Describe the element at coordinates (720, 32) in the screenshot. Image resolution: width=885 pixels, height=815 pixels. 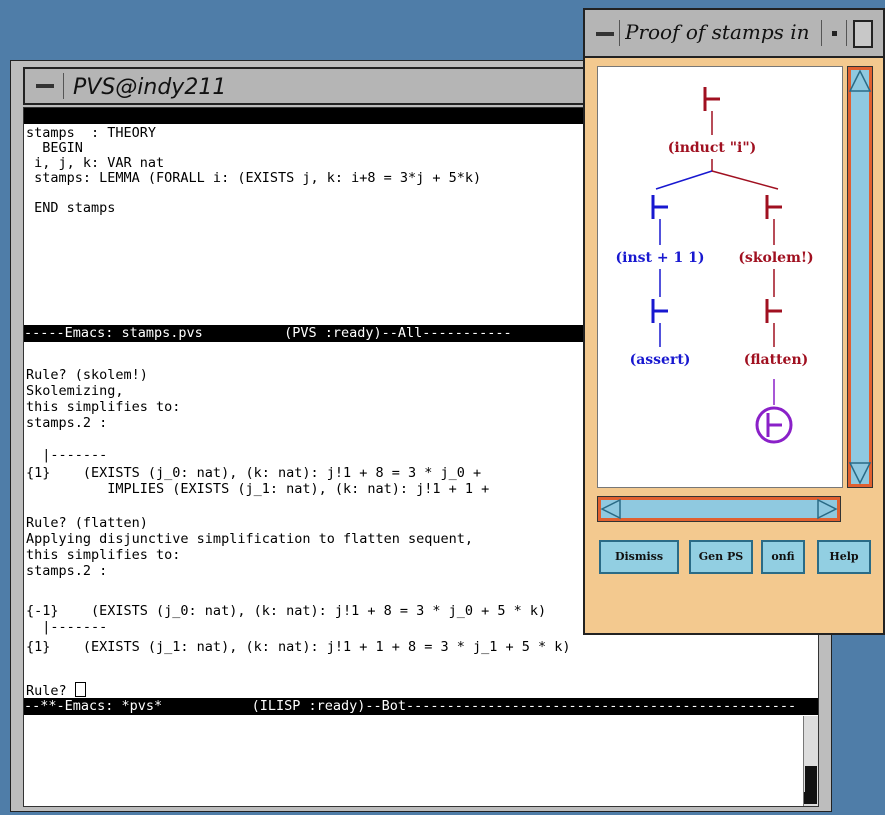
I see `proof-window-title: Proof of stamps in s` at that location.